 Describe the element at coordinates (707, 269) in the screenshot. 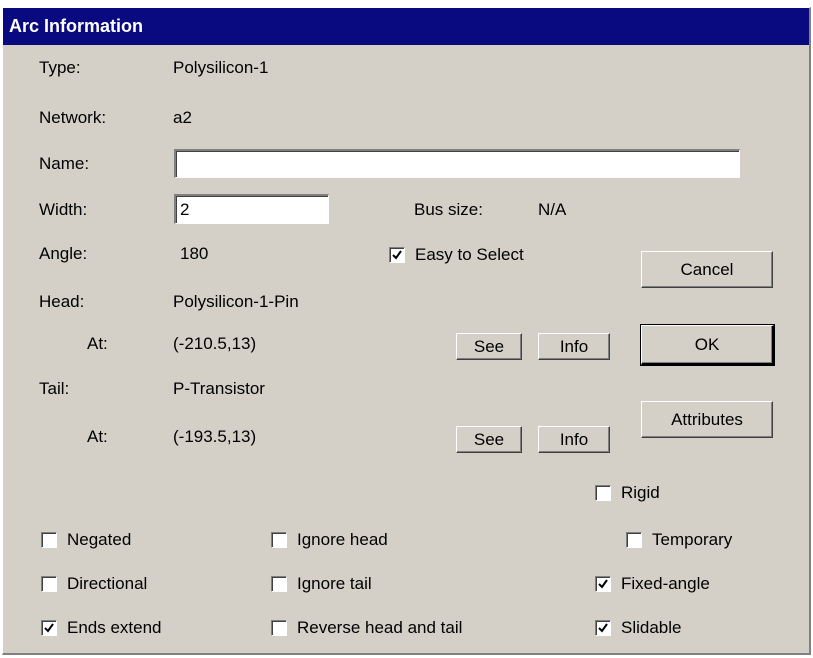

I see `cancel-button: Cancel` at that location.